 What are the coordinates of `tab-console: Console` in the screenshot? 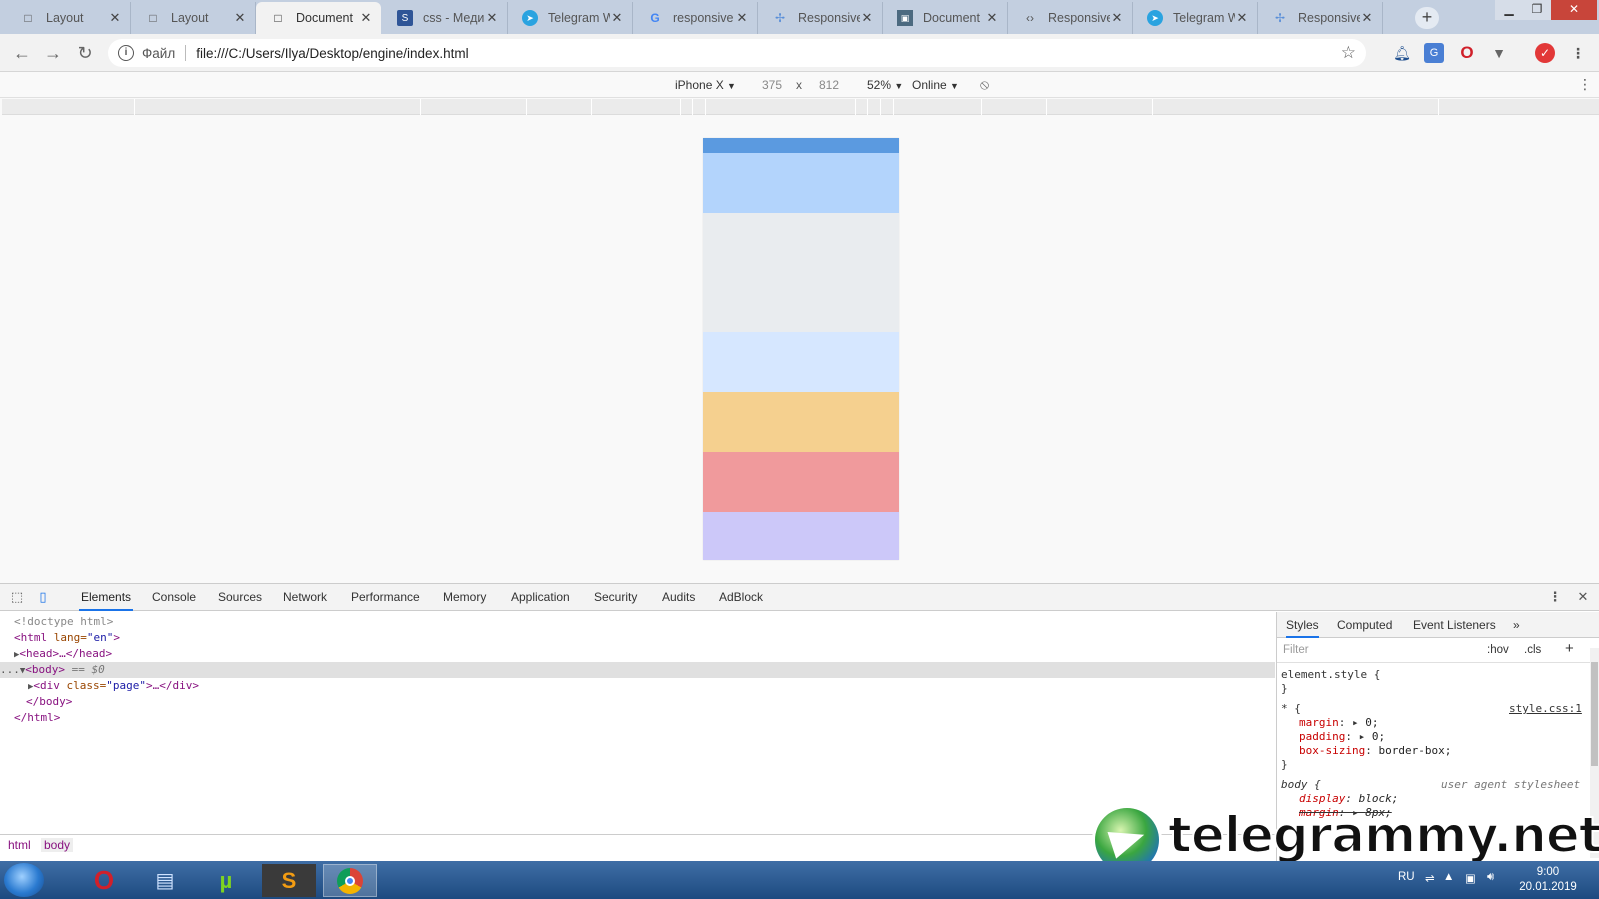 It's located at (174, 597).